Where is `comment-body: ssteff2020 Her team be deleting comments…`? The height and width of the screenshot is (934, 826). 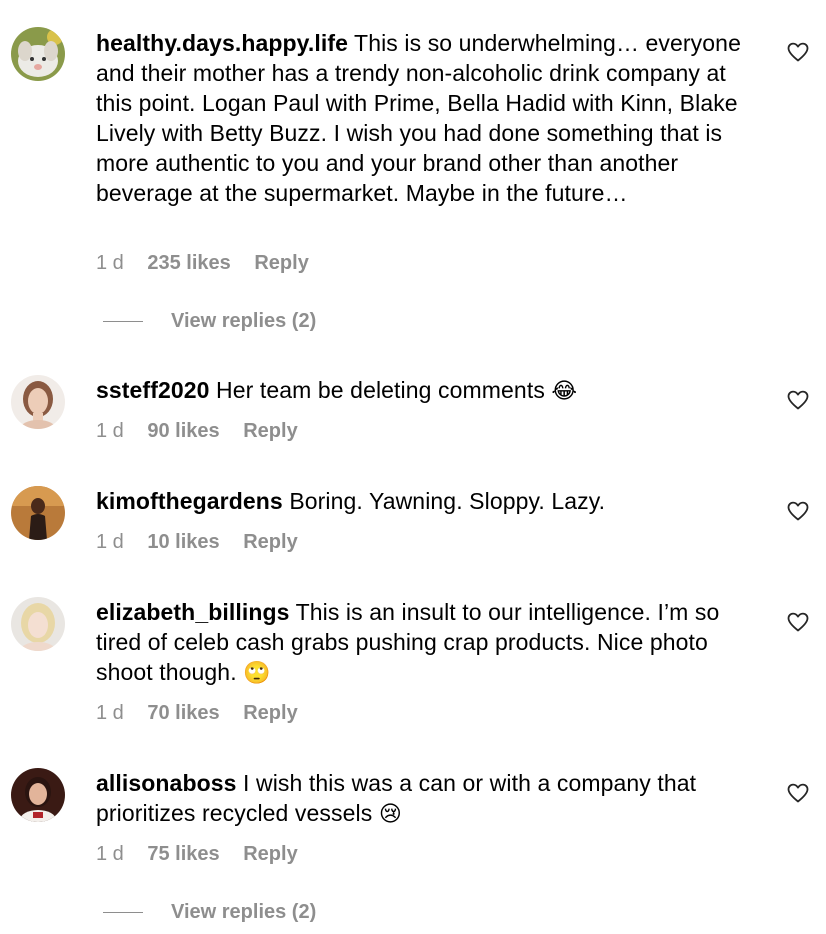 comment-body: ssteff2020 Her team be deleting comments… is located at coordinates (432, 391).